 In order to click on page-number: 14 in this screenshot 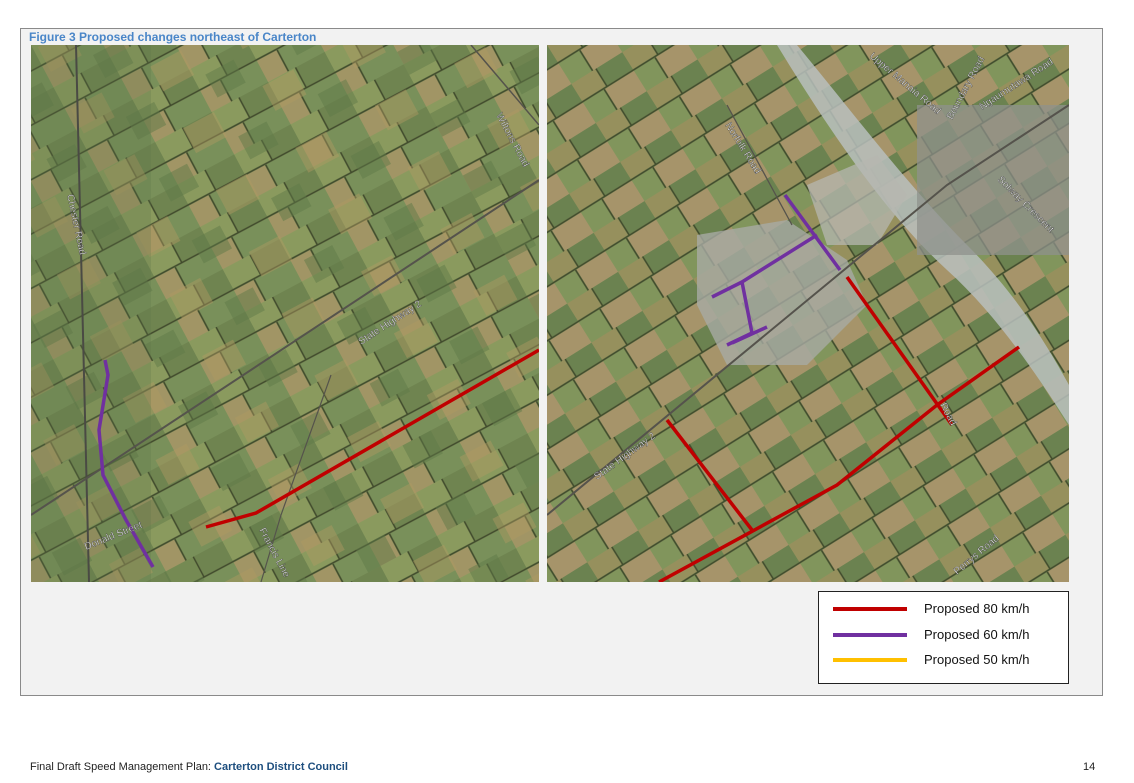, I will do `click(1089, 767)`.